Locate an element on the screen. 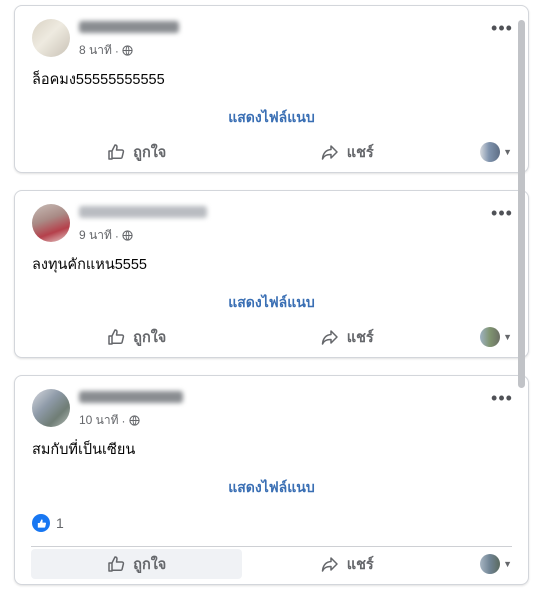 This screenshot has height=596, width=541. post-text: ล็อคมง55555555555 is located at coordinates (98, 80).